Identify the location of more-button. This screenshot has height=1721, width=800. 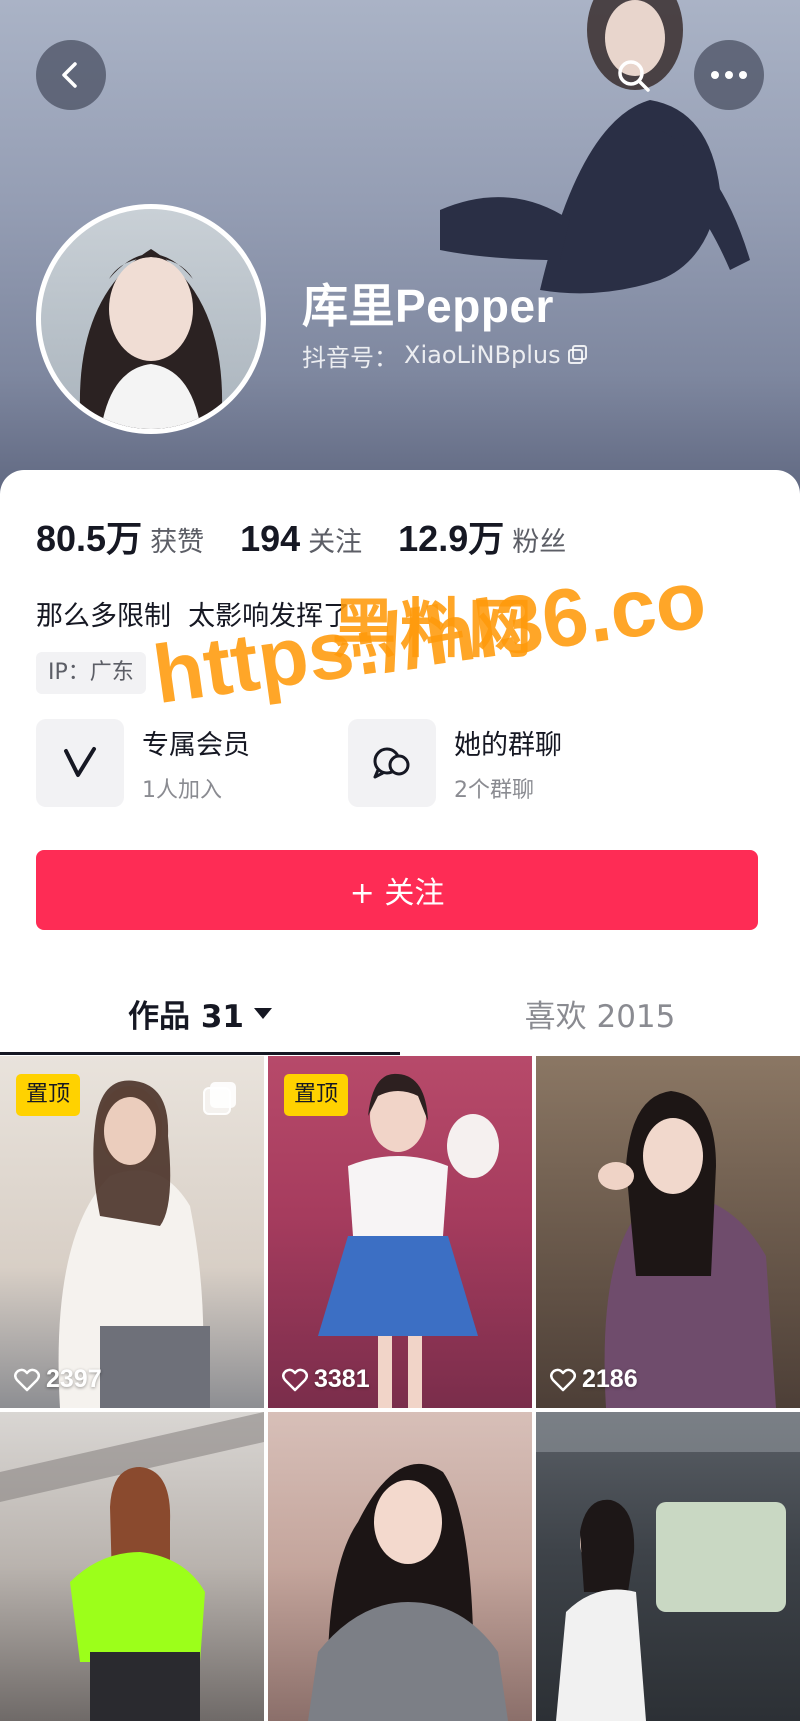
(729, 75).